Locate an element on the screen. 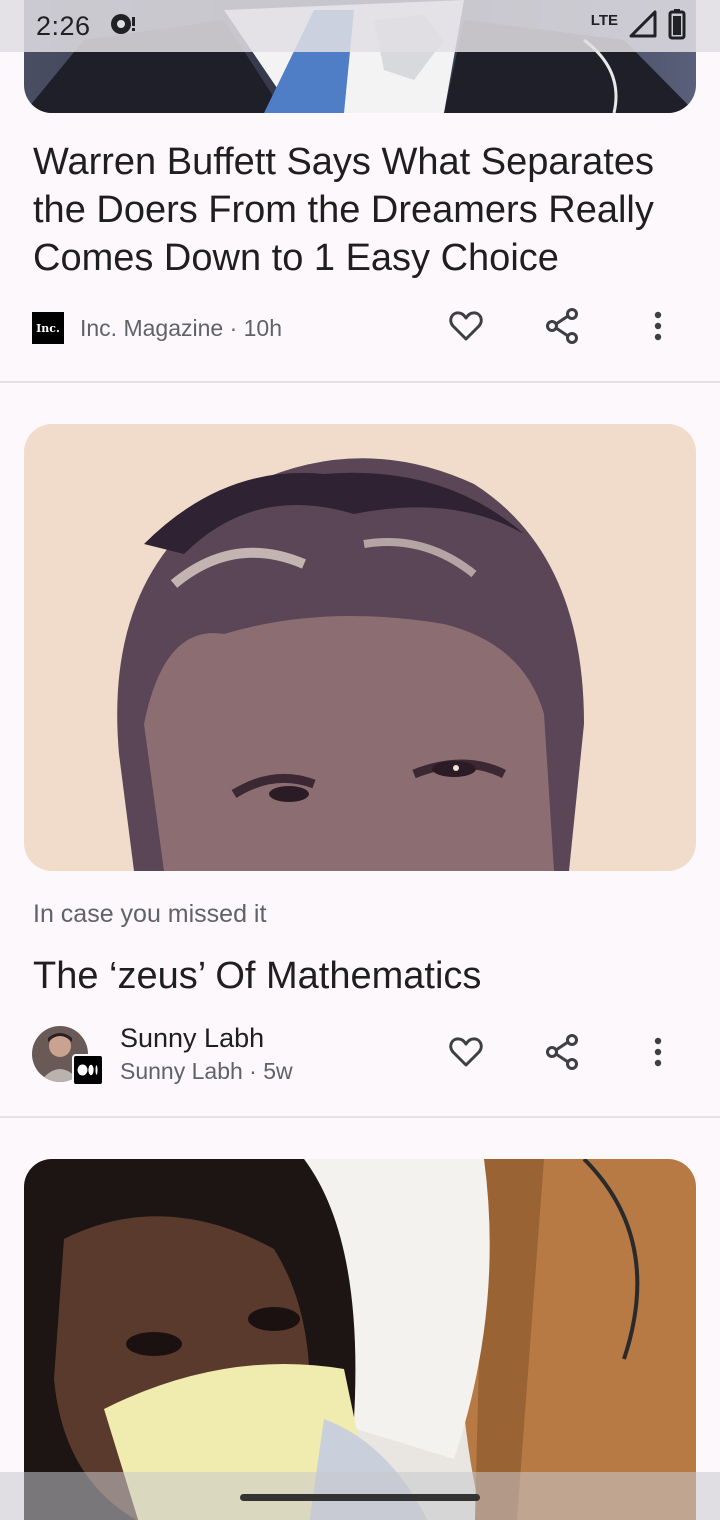 The height and width of the screenshot is (1520, 720). notification-dot-icon is located at coordinates (123, 26).